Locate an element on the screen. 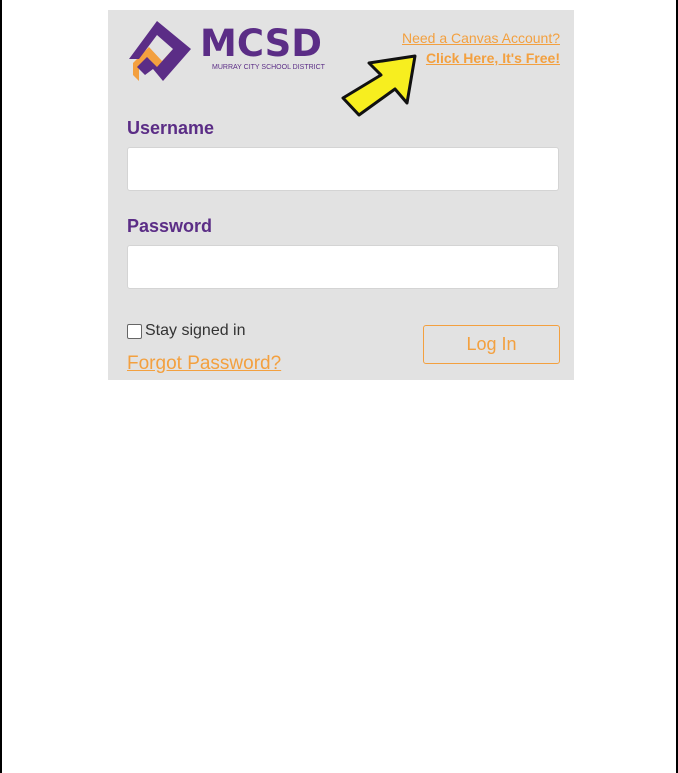 This screenshot has width=678, height=773. yellow-arrow-icon is located at coordinates (379, 85).